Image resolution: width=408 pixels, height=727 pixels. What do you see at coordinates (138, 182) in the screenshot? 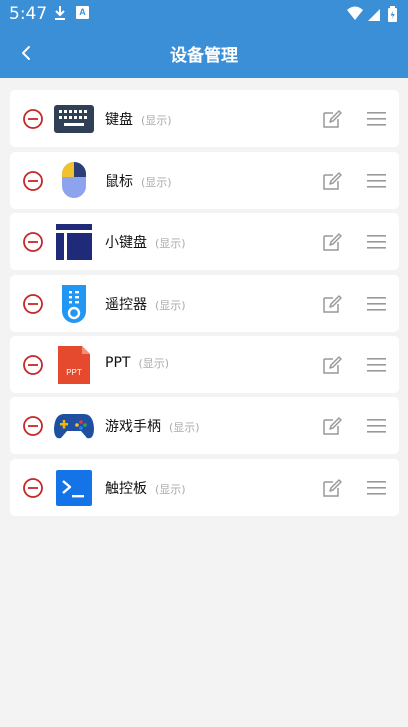
I see `device-name: 鼠标 (显示)` at bounding box center [138, 182].